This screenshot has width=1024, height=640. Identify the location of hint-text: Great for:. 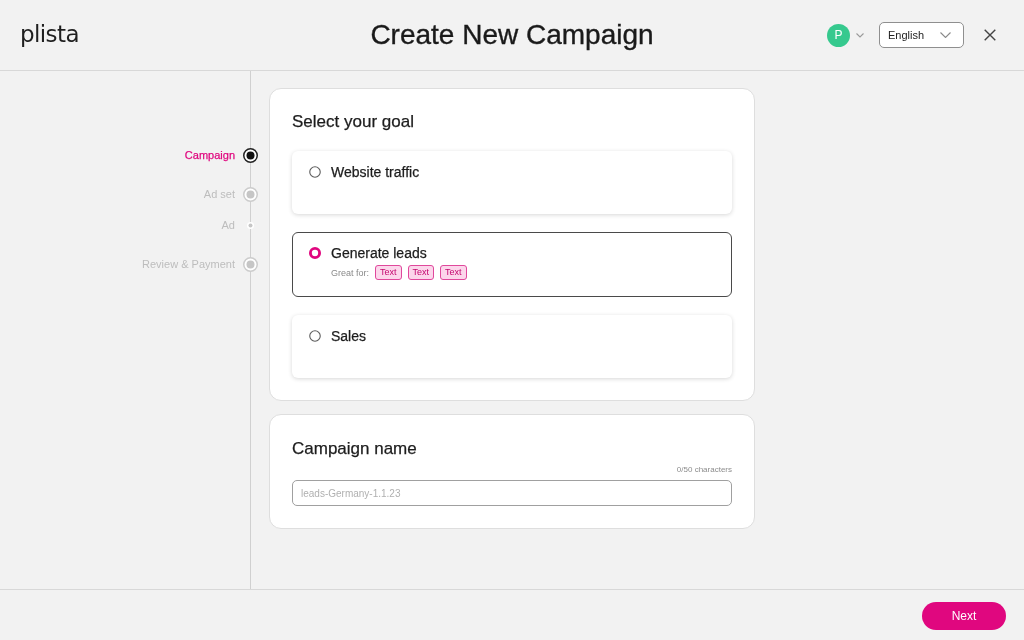
(350, 272).